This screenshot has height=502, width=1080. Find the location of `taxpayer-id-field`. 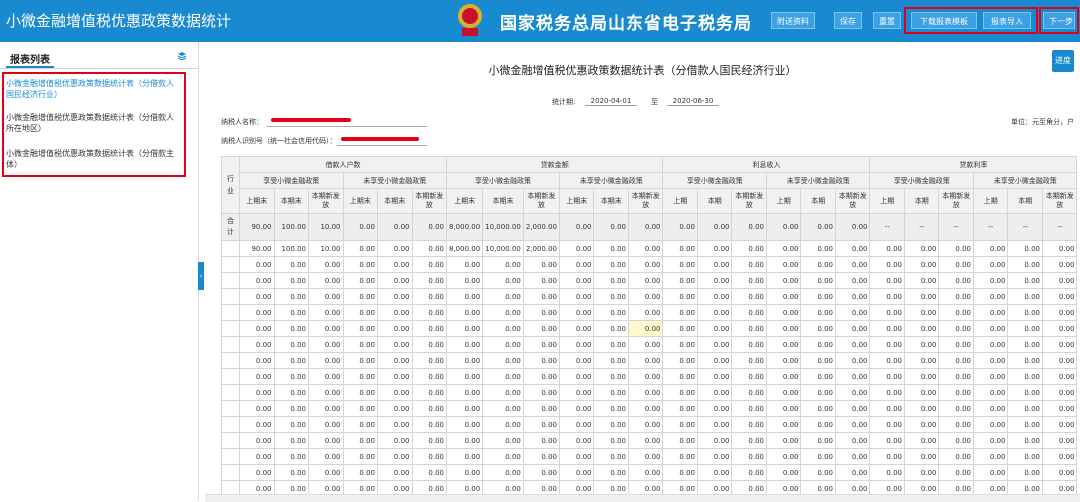

taxpayer-id-field is located at coordinates (382, 145).